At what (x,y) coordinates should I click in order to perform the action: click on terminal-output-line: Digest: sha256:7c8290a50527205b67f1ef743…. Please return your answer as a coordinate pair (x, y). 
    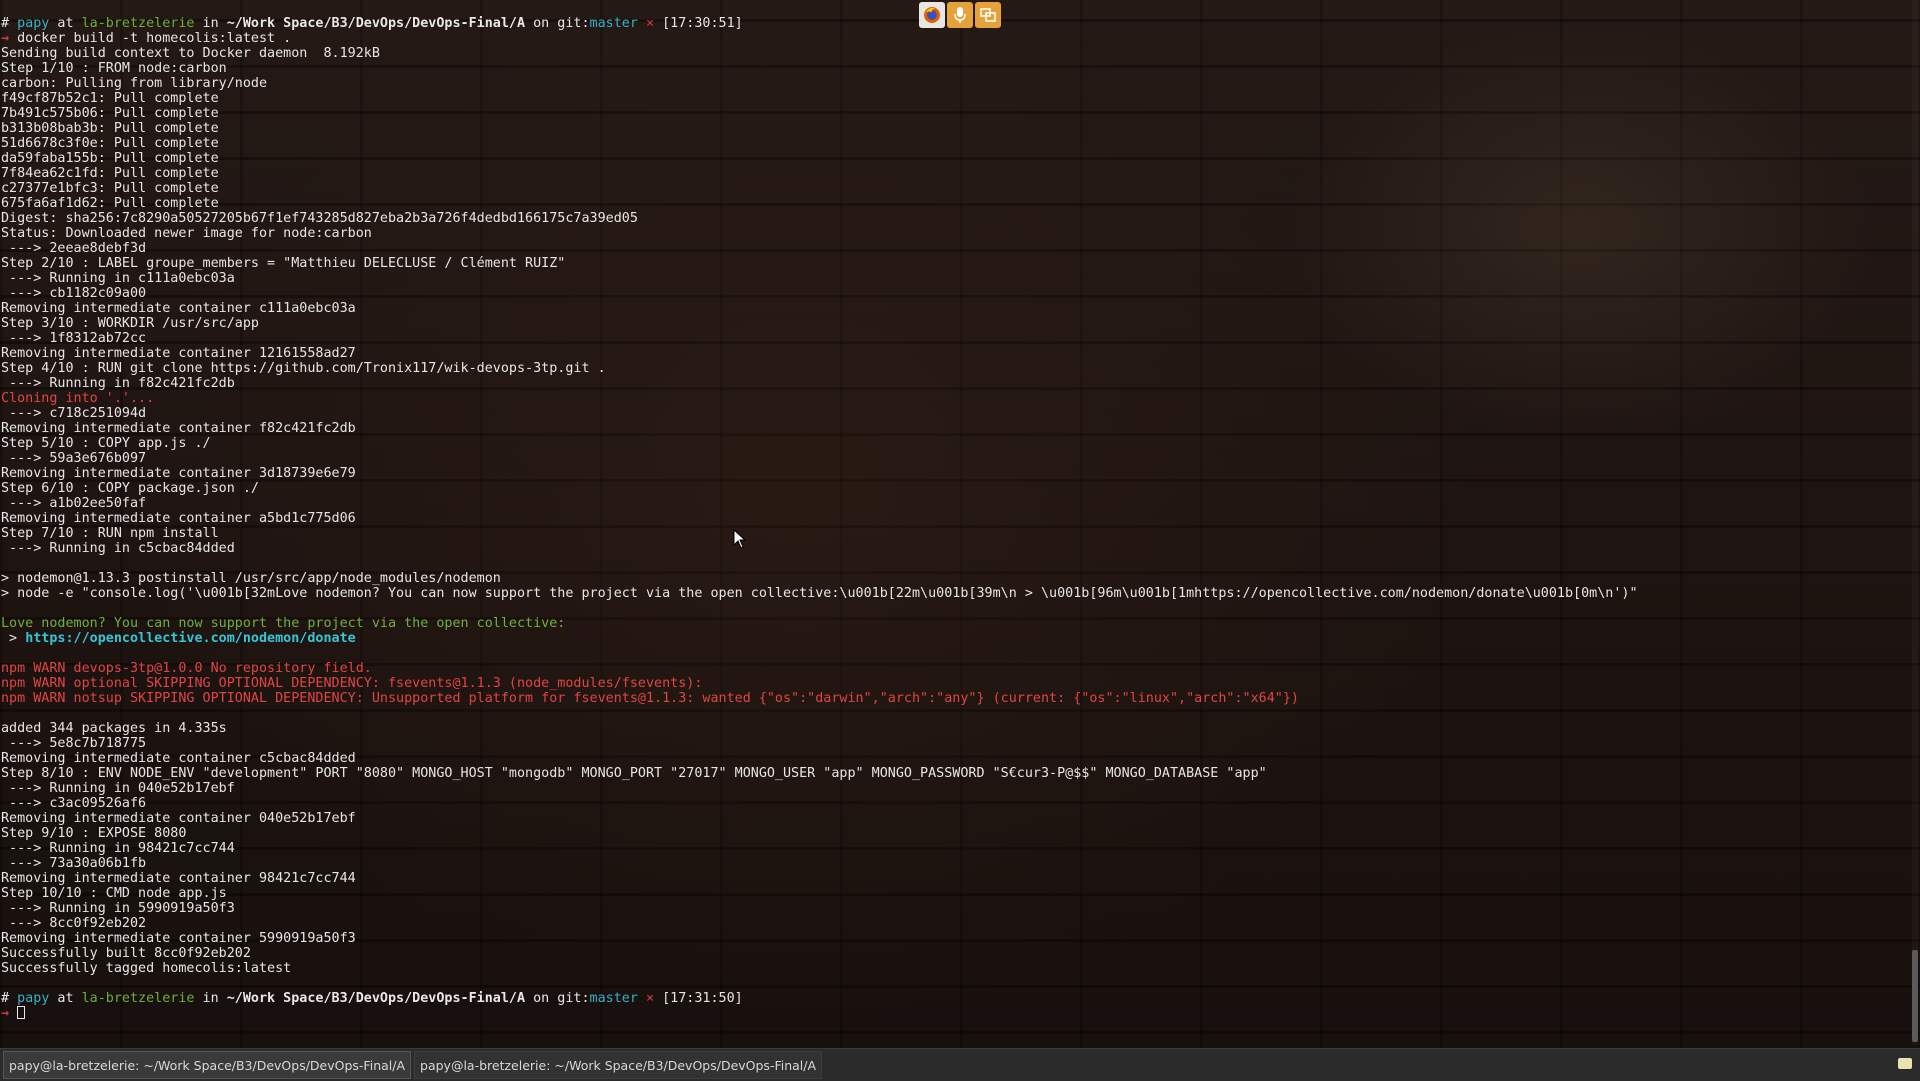
    Looking at the image, I should click on (319, 218).